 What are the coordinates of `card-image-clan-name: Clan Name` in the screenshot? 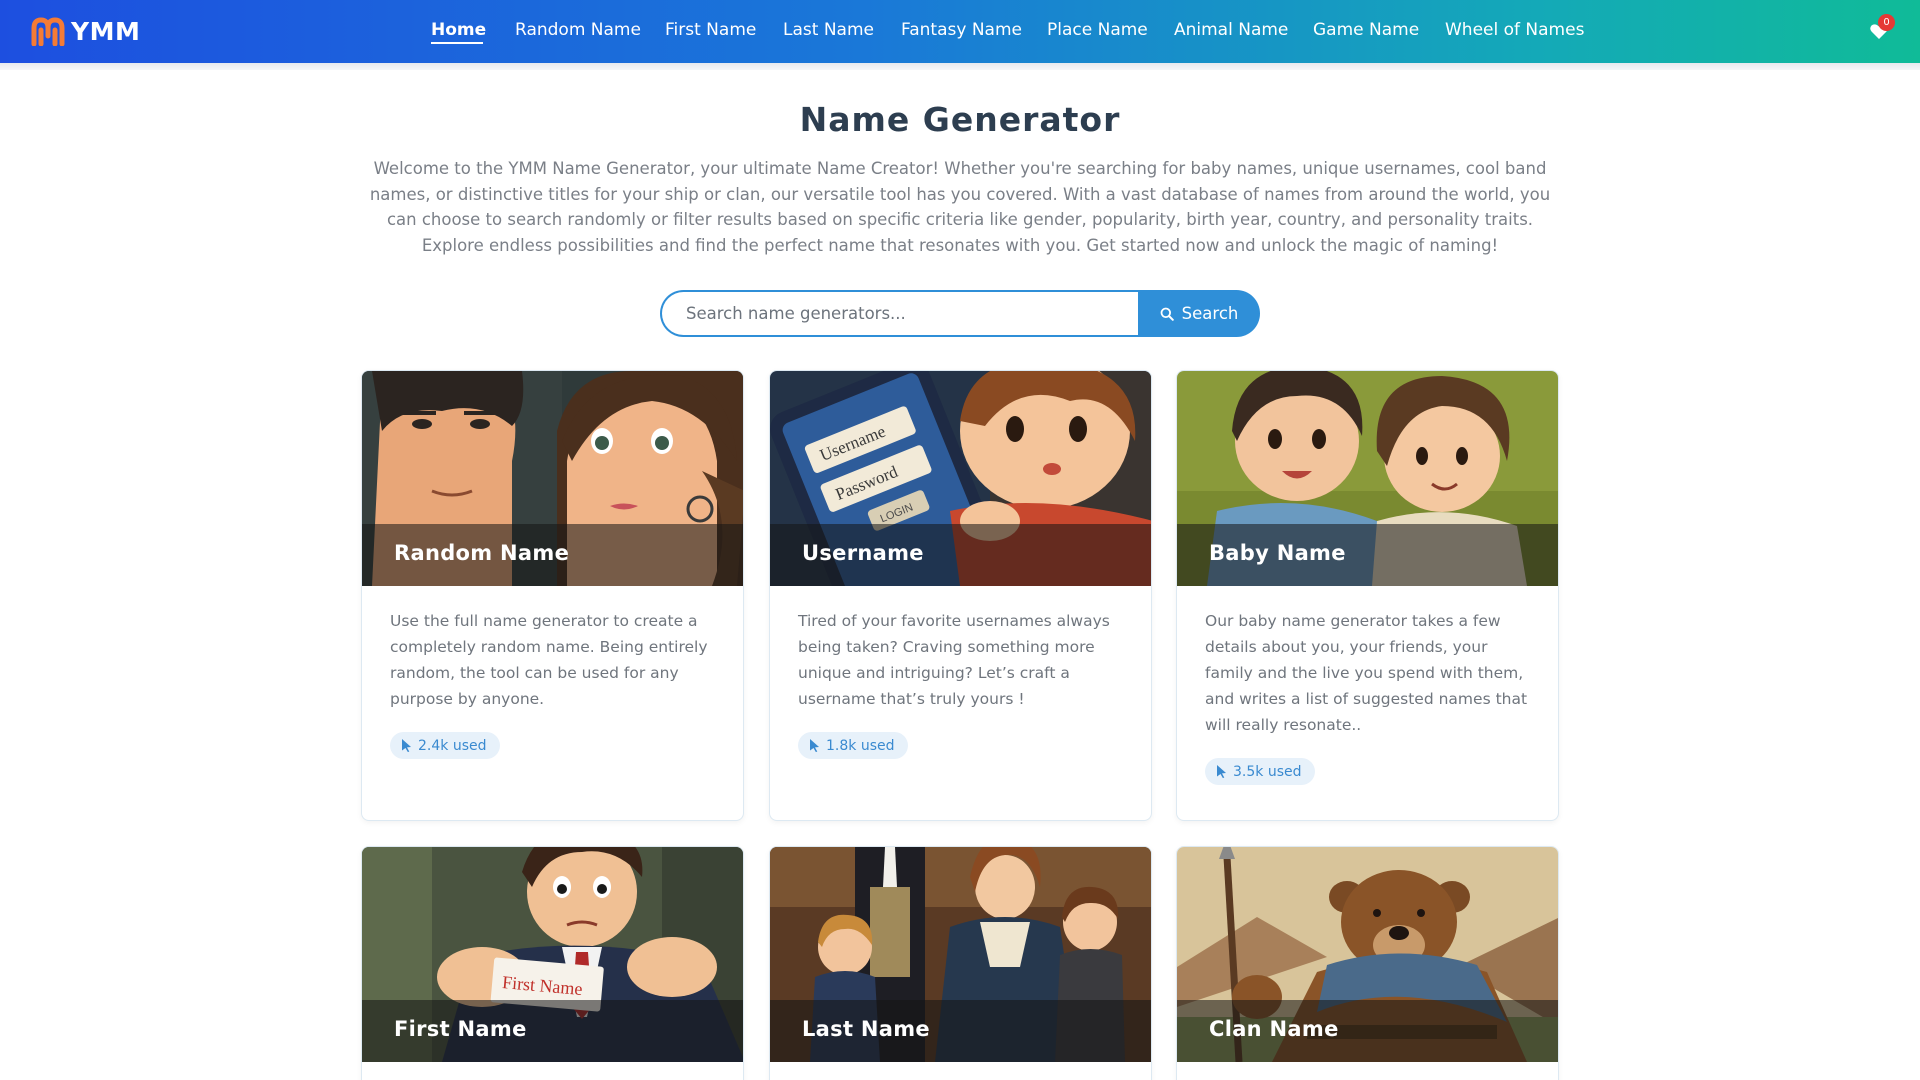 It's located at (1367, 954).